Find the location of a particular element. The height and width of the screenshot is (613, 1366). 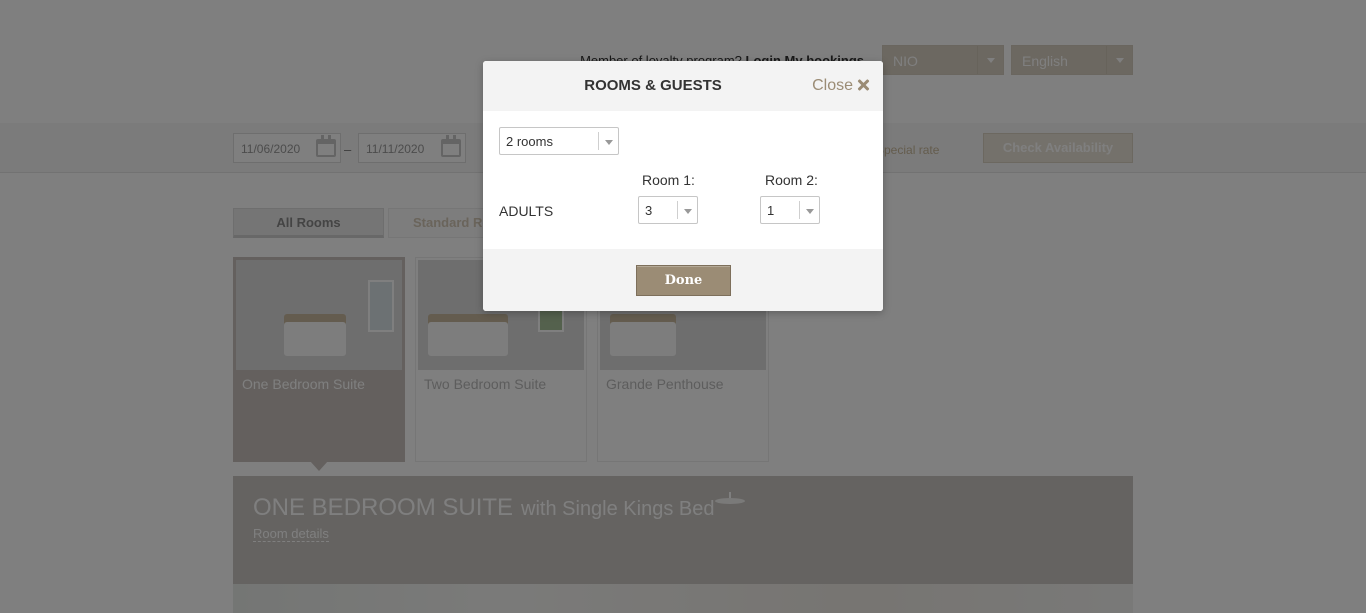

modal-header: ROOMS & GUESTS Close is located at coordinates (683, 86).